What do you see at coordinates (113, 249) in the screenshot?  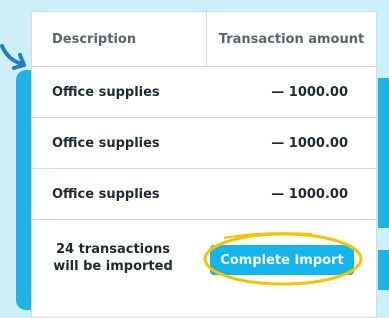 I see `summary-line: 24 transactions` at bounding box center [113, 249].